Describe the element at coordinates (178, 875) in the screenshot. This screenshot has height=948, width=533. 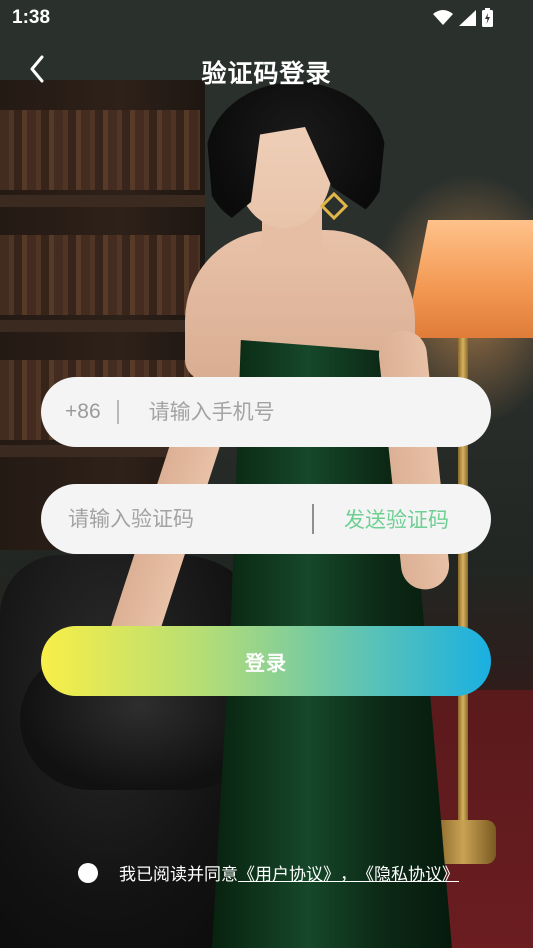
I see `agreement-text: 我已阅读并同意` at that location.